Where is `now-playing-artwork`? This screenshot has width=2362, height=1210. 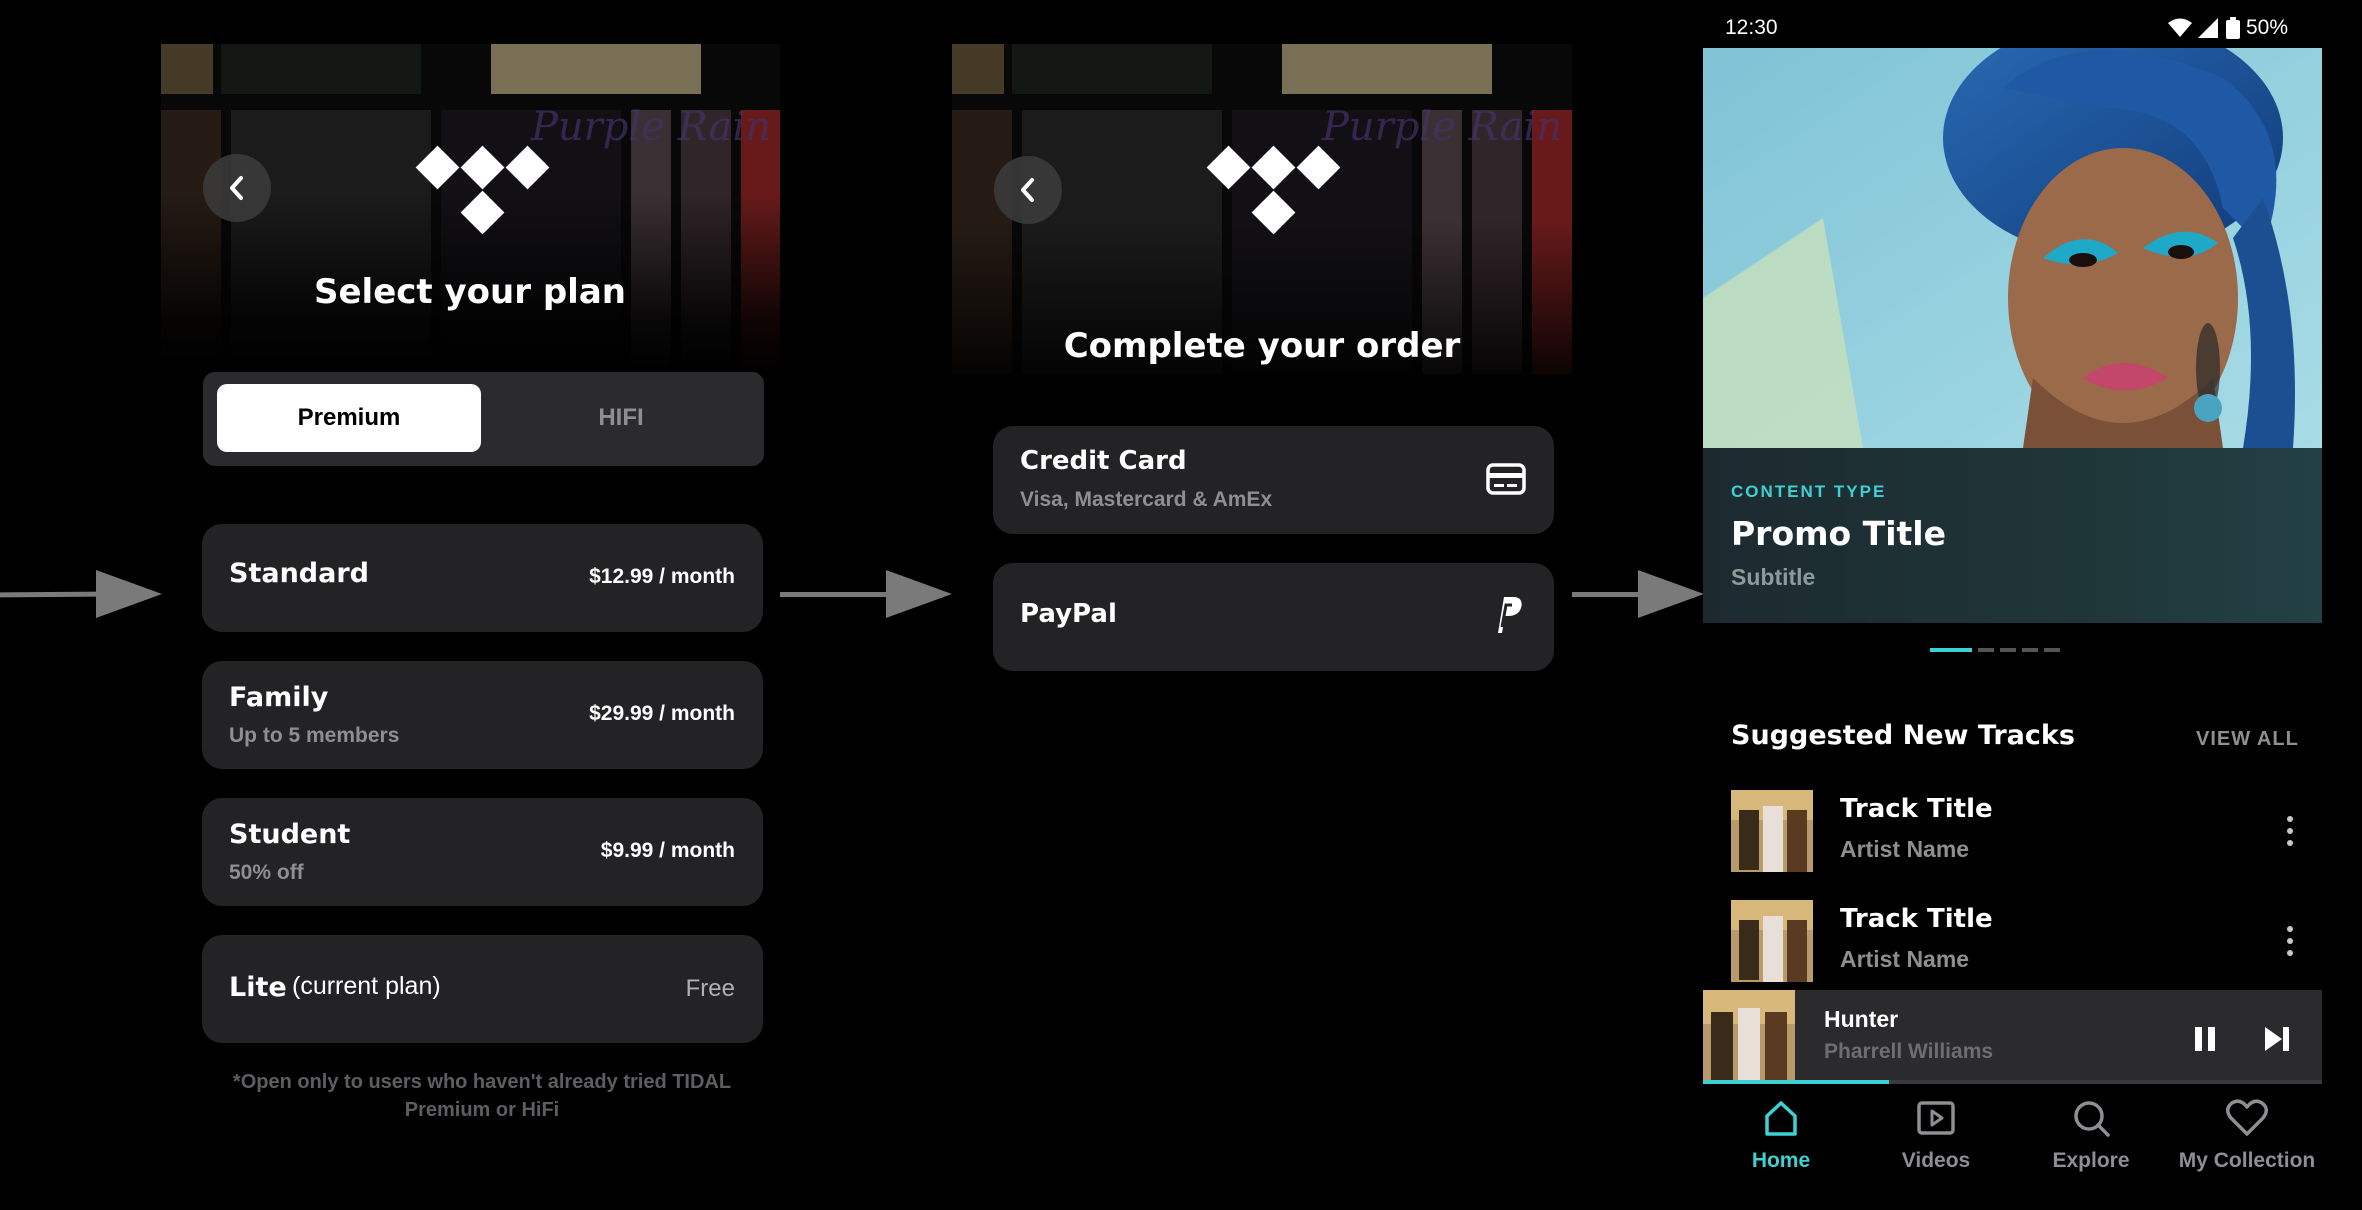 now-playing-artwork is located at coordinates (1749, 1037).